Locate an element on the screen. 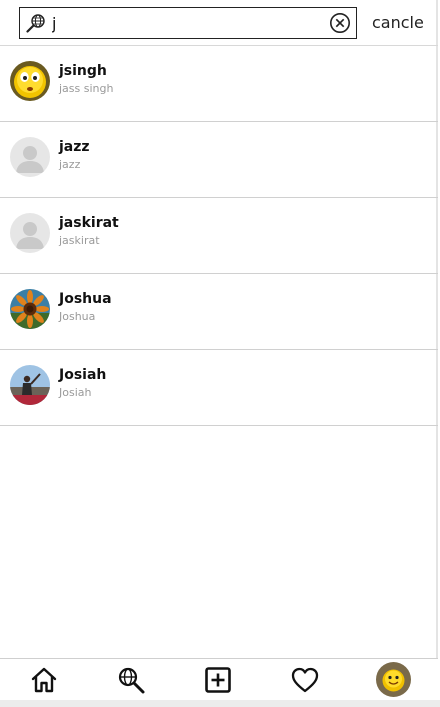 The width and height of the screenshot is (440, 707). sunflower-photo-avatar-icon is located at coordinates (30, 309).